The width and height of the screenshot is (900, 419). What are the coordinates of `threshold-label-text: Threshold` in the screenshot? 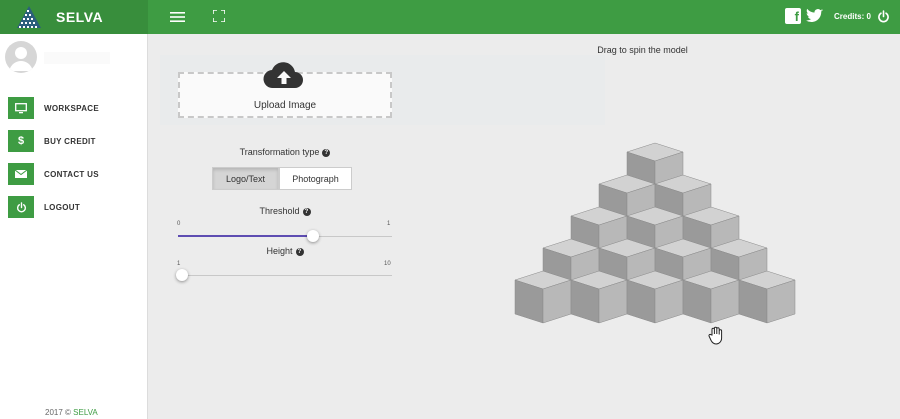 It's located at (279, 211).